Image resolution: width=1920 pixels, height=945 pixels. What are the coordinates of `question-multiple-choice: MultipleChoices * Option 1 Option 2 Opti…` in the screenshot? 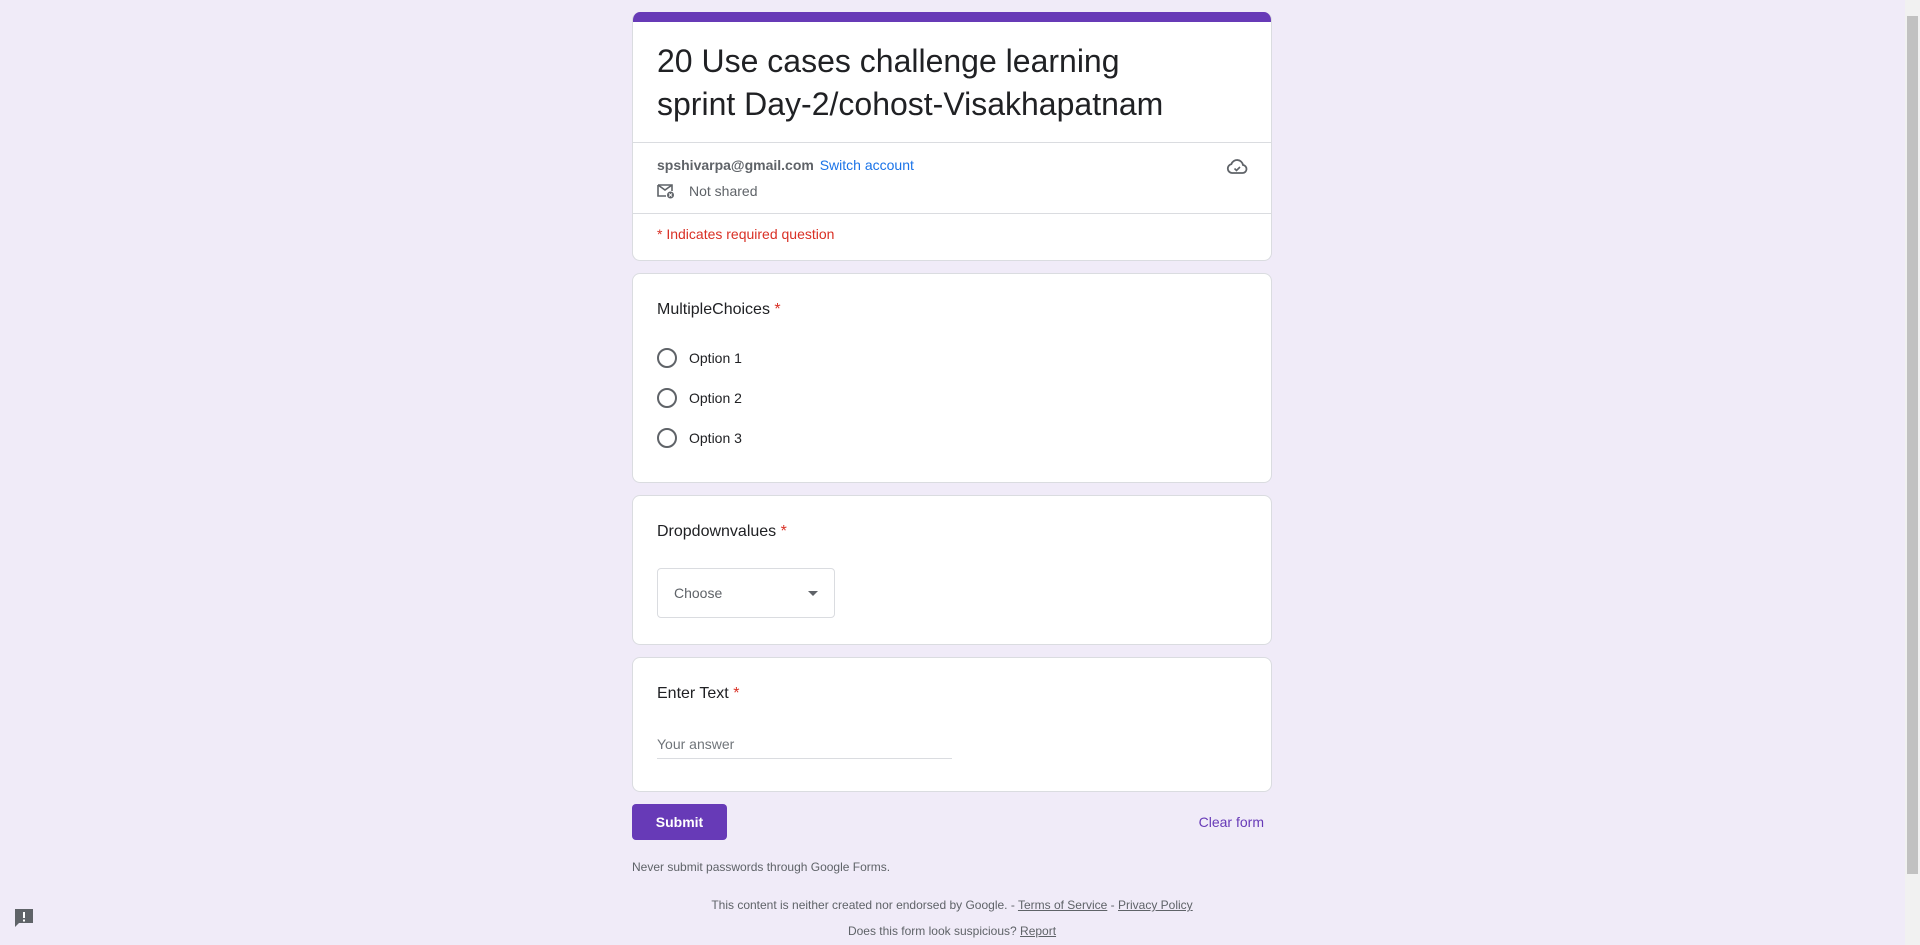 It's located at (952, 378).